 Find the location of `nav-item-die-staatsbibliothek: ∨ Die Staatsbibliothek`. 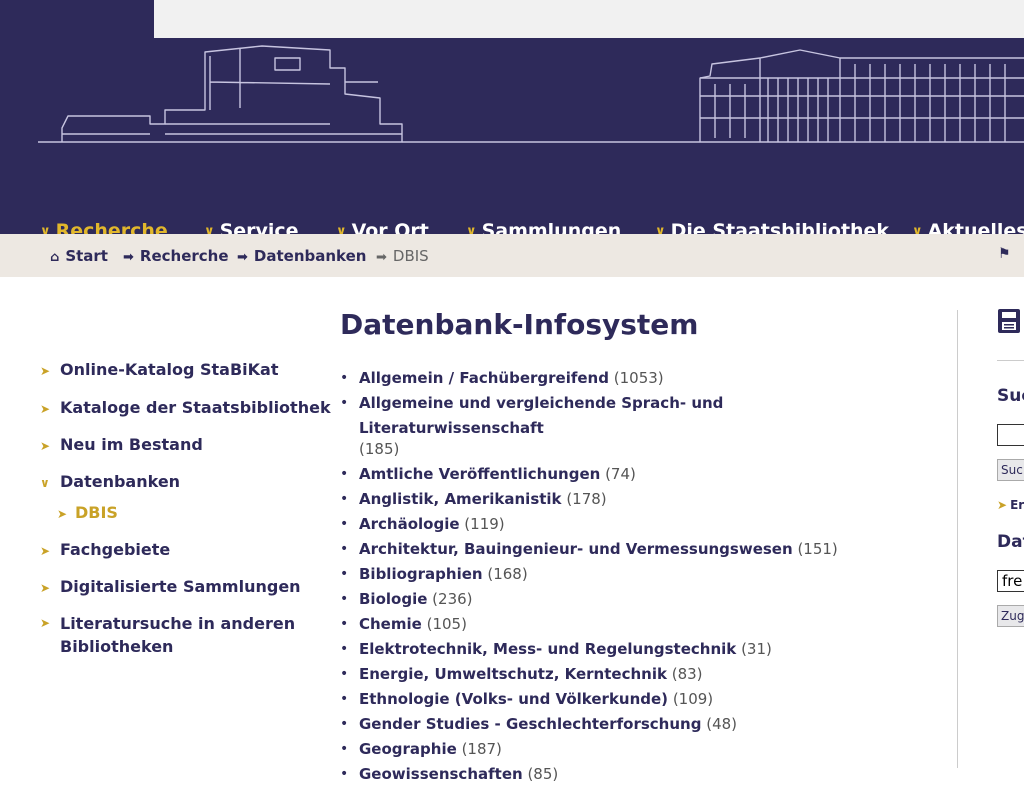

nav-item-die-staatsbibliothek: ∨ Die Staatsbibliothek is located at coordinates (772, 227).